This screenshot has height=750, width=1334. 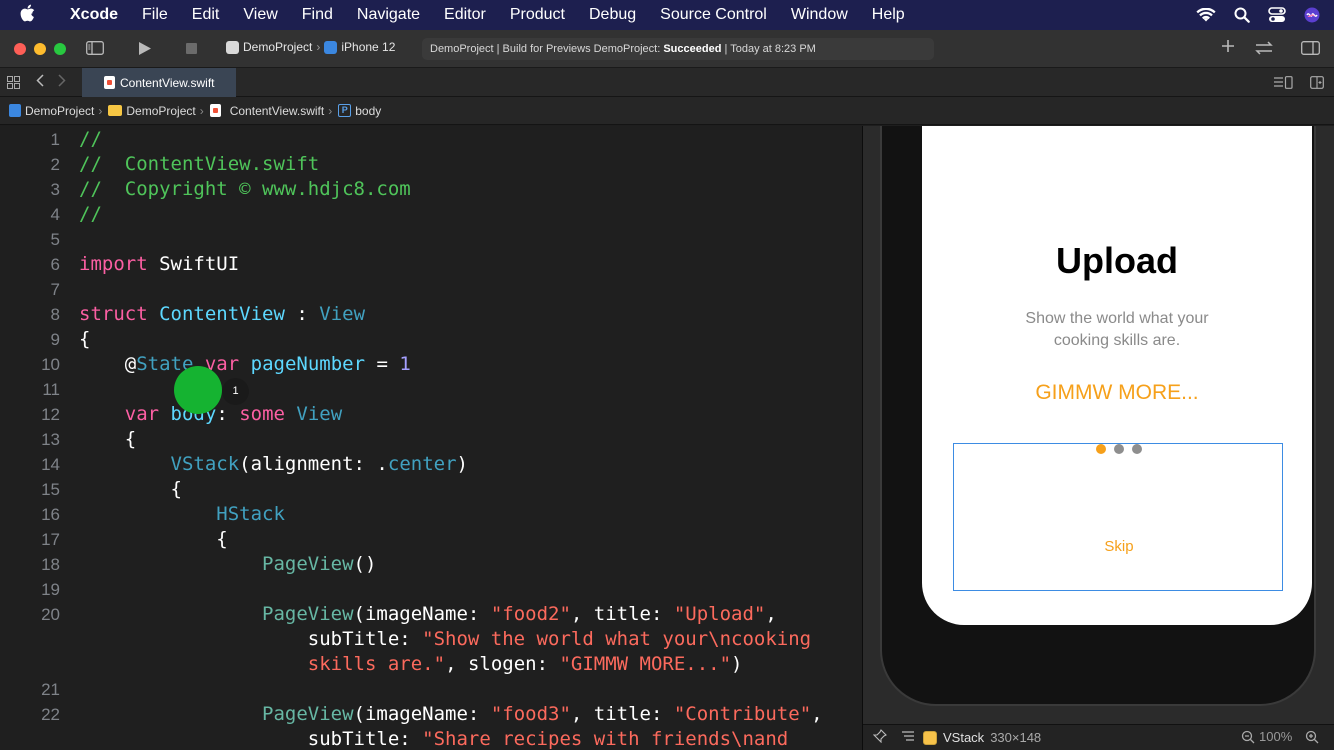 What do you see at coordinates (879, 737) in the screenshot?
I see `pin-icon` at bounding box center [879, 737].